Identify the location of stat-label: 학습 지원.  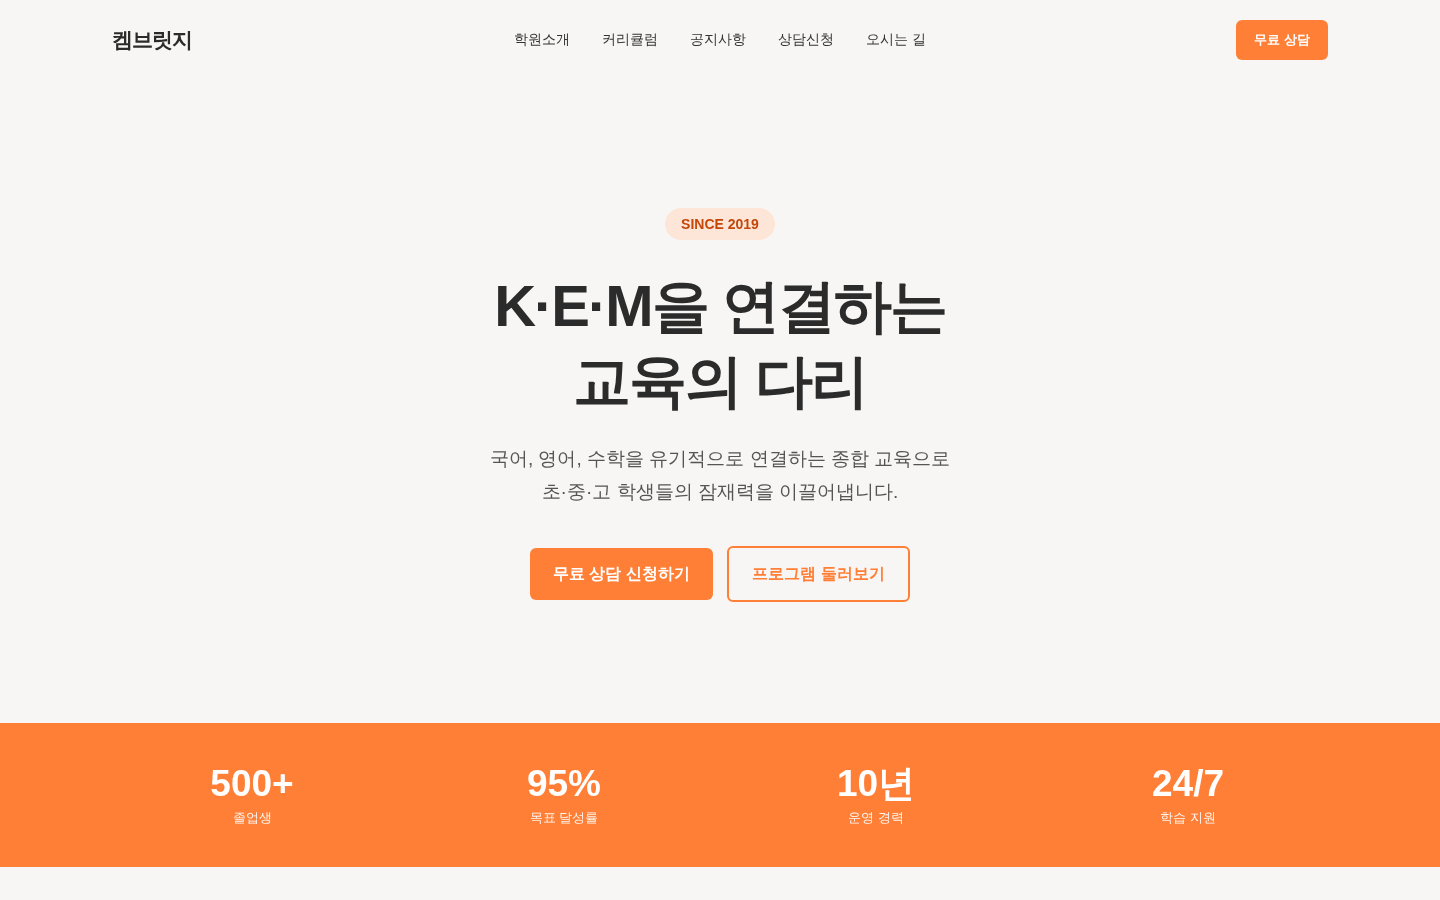
(1188, 818).